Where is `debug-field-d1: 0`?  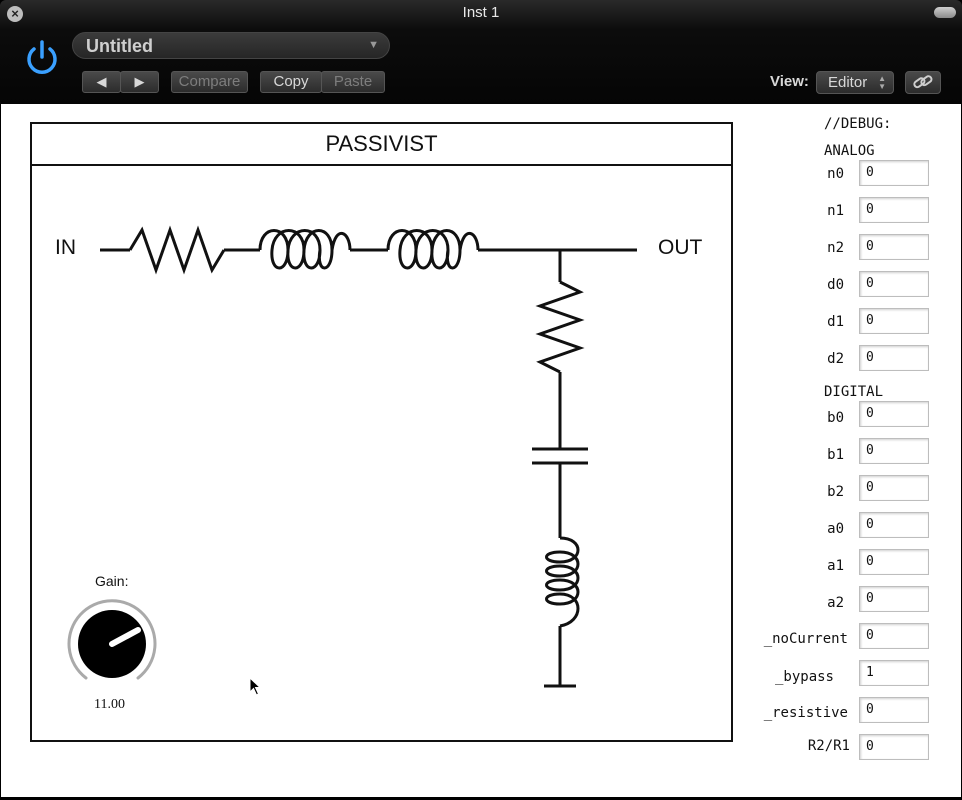 debug-field-d1: 0 is located at coordinates (894, 321).